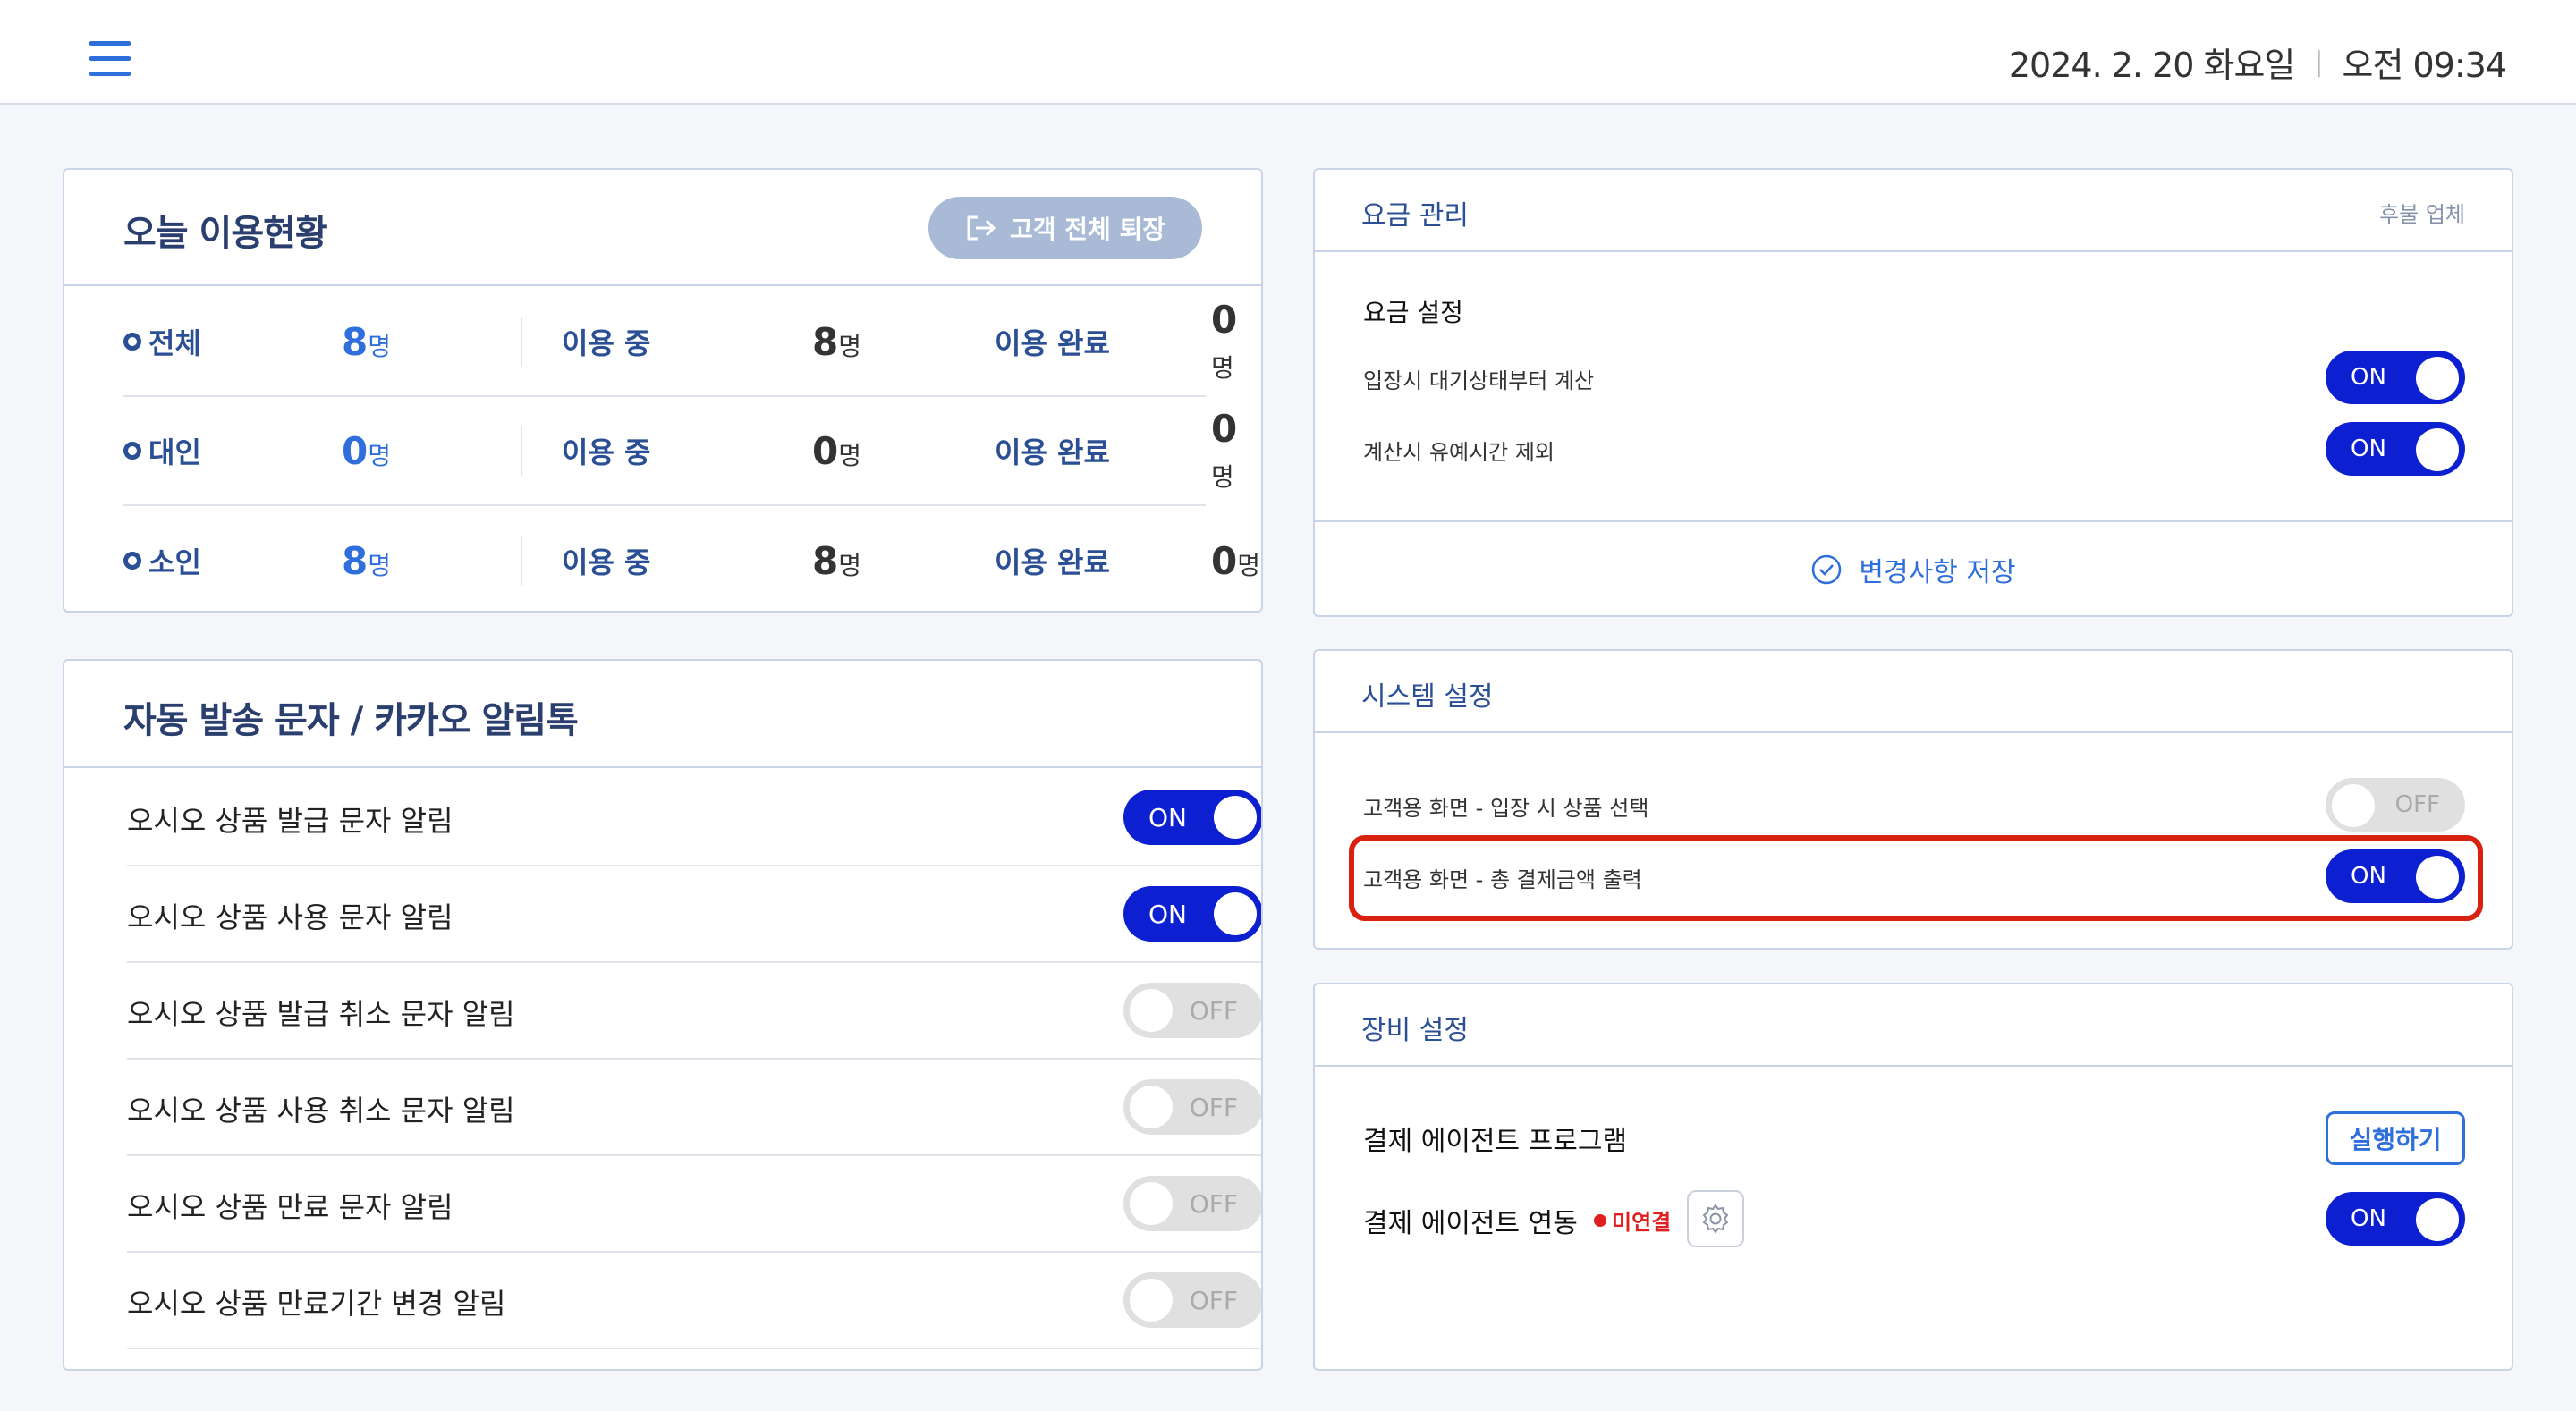  What do you see at coordinates (836, 451) in the screenshot?
I see `in-use-count: 0명` at bounding box center [836, 451].